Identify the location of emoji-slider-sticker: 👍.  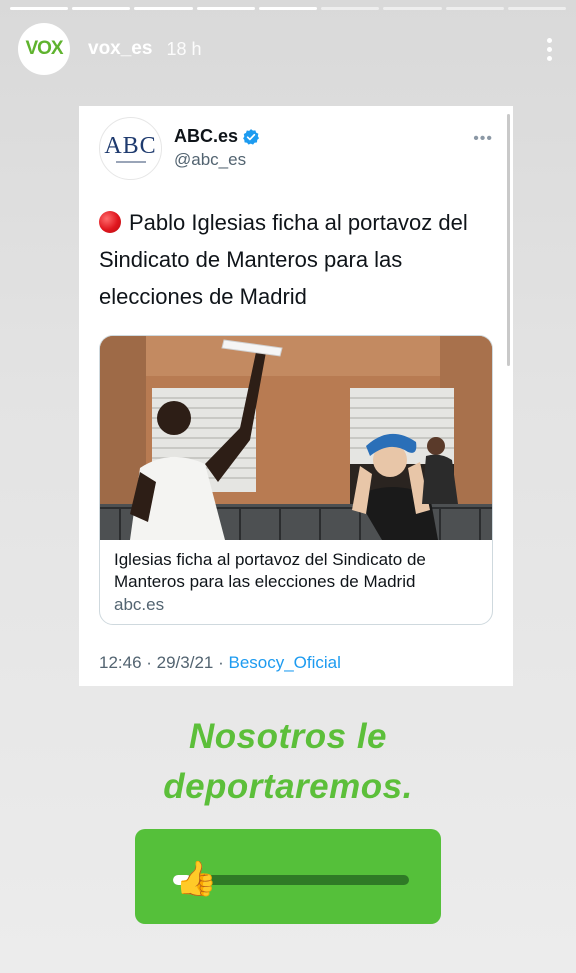
(288, 876).